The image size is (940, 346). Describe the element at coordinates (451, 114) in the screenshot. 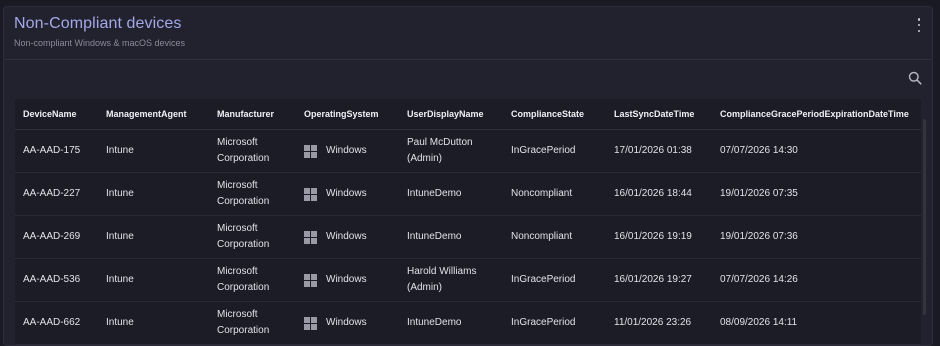

I see `column-header-userdisplayname: UserDisplayName` at that location.